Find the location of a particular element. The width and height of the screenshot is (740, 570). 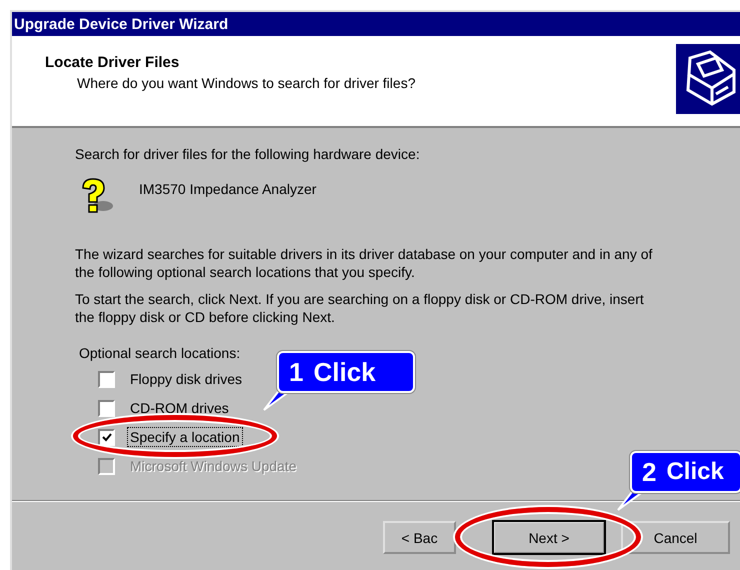

paragraph: The wizard searches for suitable drivers in its driver database on your computer and in any of the following optional search locations that you specify. is located at coordinates (364, 263).